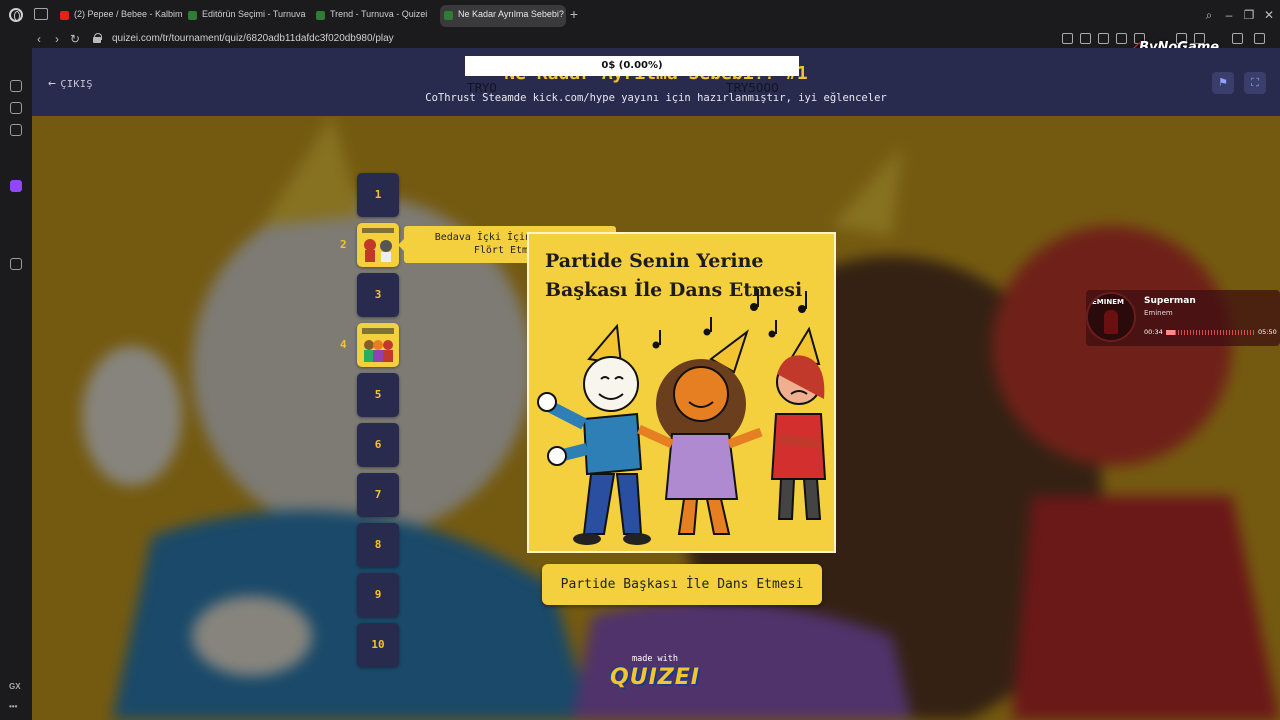  What do you see at coordinates (632, 66) in the screenshot?
I see `donation-progress-bar: 0$ (0.00%)` at bounding box center [632, 66].